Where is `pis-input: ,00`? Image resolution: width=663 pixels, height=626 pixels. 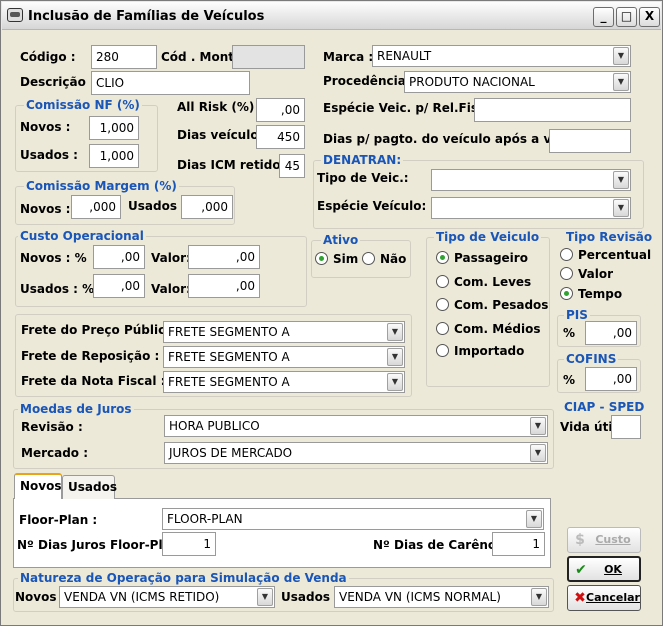 pis-input: ,00 is located at coordinates (611, 333).